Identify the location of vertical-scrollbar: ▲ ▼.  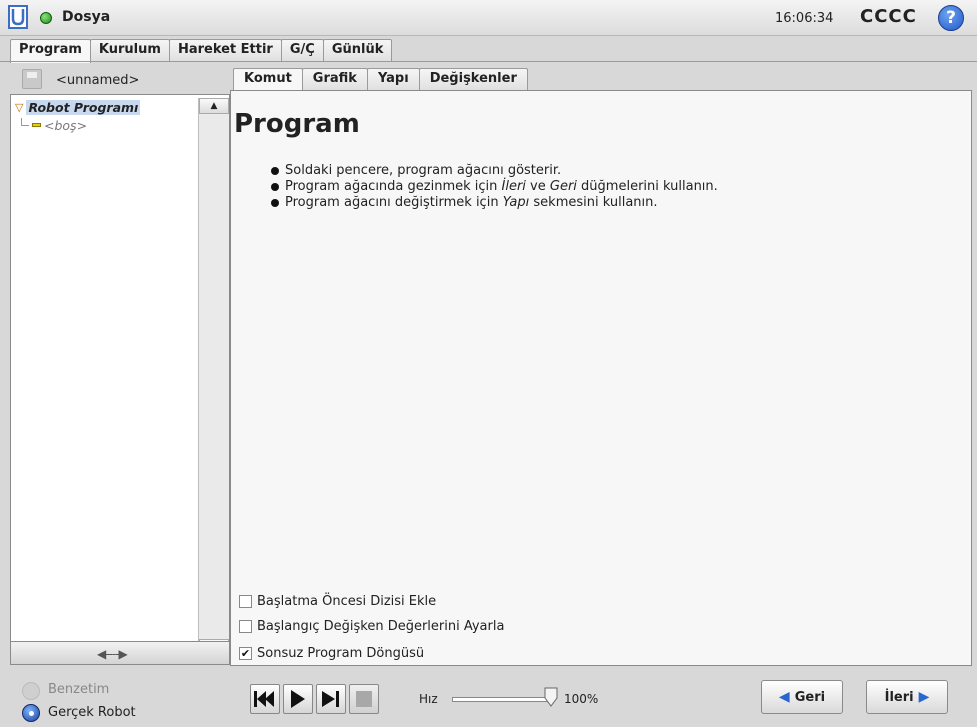
(213, 376).